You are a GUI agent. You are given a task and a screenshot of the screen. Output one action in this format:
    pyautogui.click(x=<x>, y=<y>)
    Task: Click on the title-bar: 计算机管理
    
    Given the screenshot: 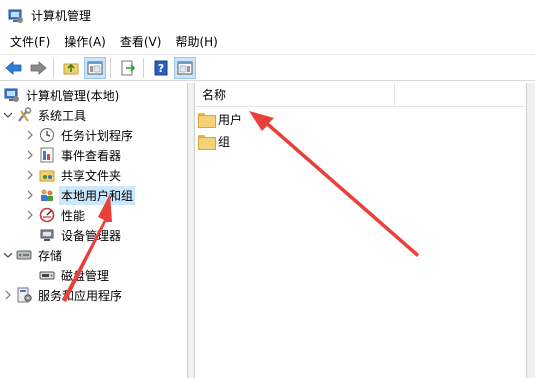 What is the action you would take?
    pyautogui.click(x=267, y=15)
    